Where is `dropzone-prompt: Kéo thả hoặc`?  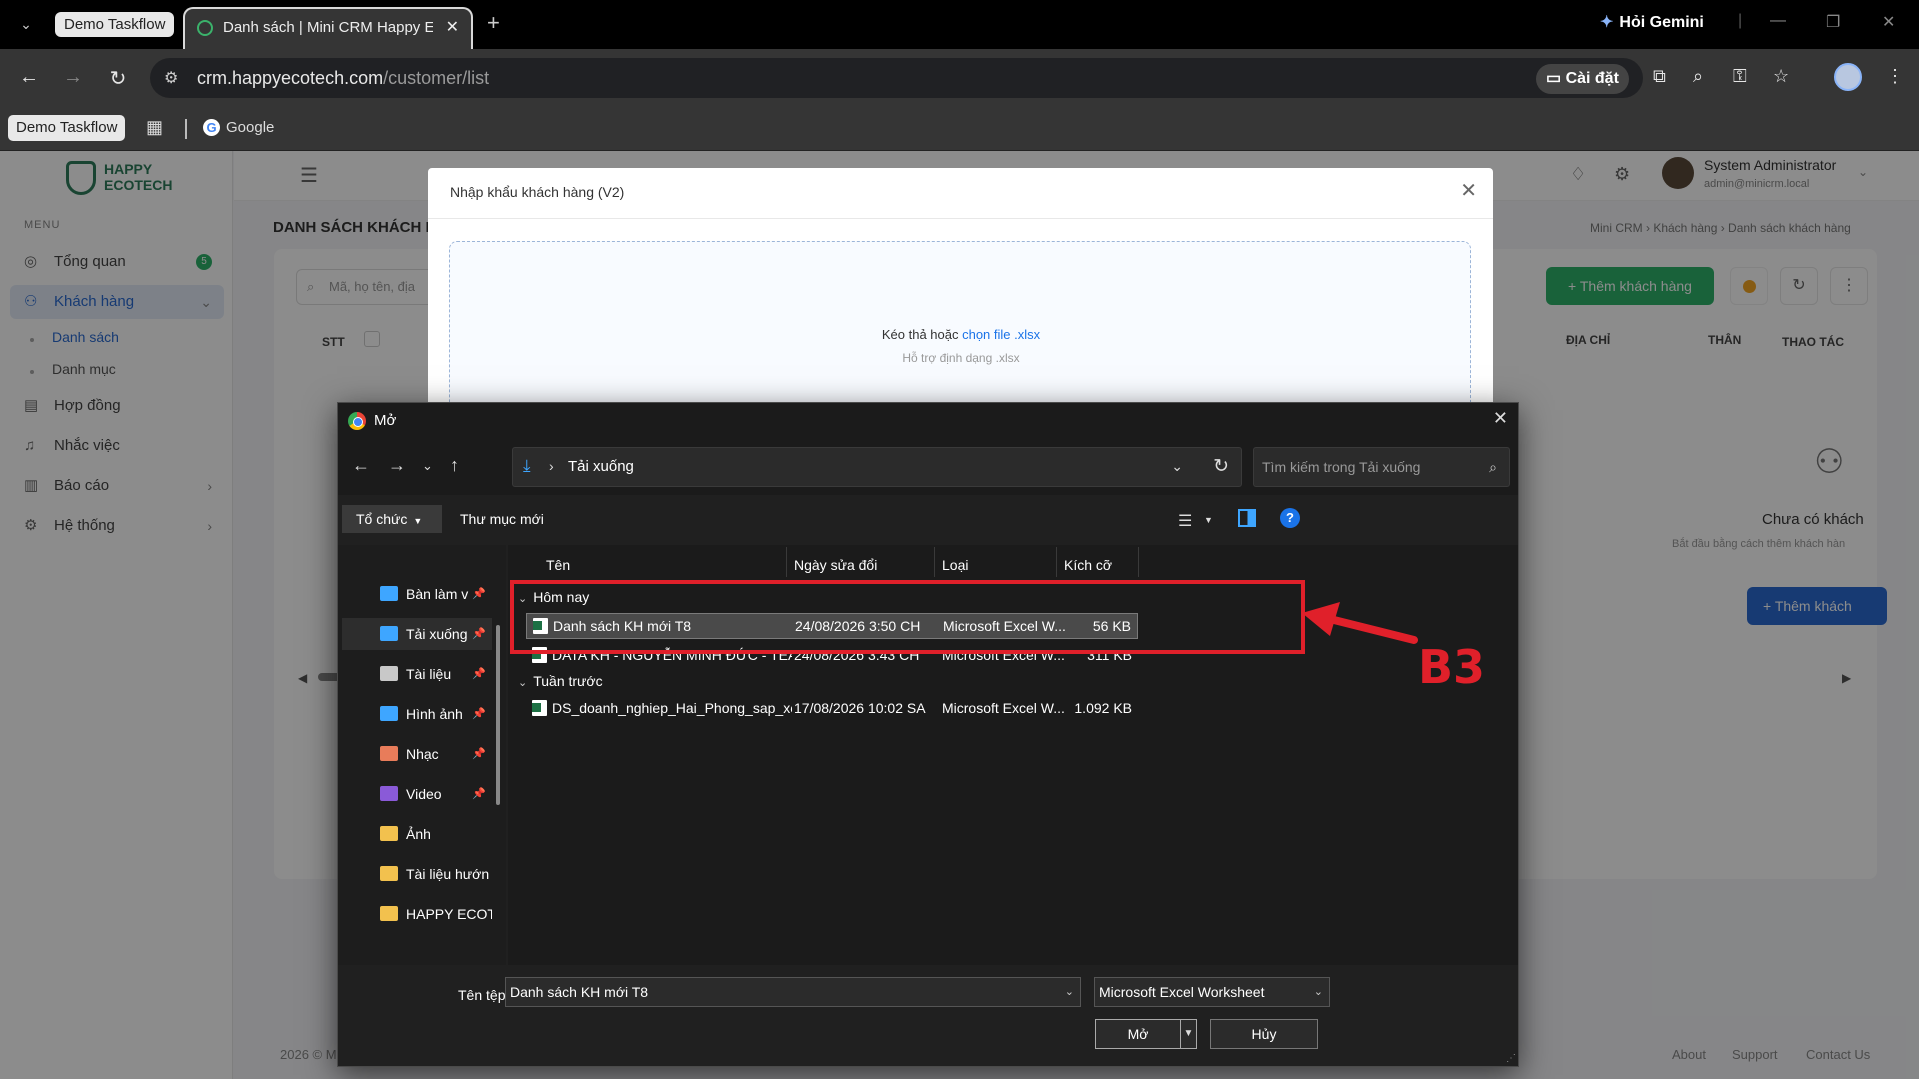 dropzone-prompt: Kéo thả hoặc is located at coordinates (922, 334).